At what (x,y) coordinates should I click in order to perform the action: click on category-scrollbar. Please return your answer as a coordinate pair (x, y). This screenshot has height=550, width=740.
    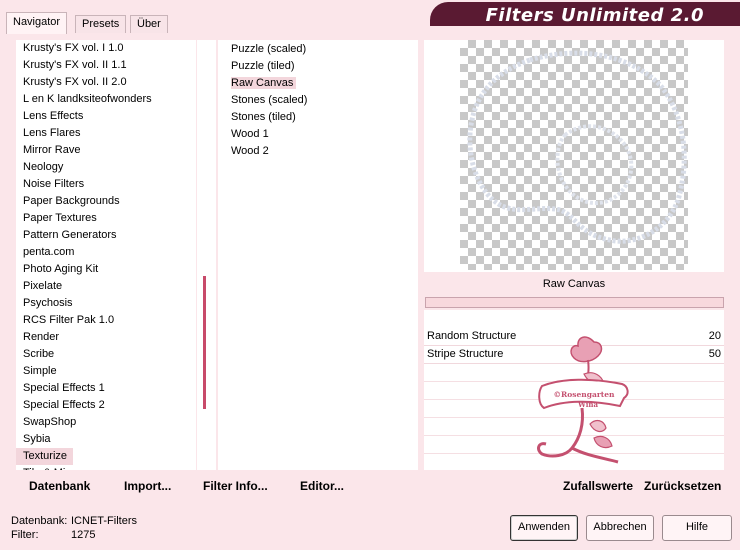
    Looking at the image, I should click on (206, 255).